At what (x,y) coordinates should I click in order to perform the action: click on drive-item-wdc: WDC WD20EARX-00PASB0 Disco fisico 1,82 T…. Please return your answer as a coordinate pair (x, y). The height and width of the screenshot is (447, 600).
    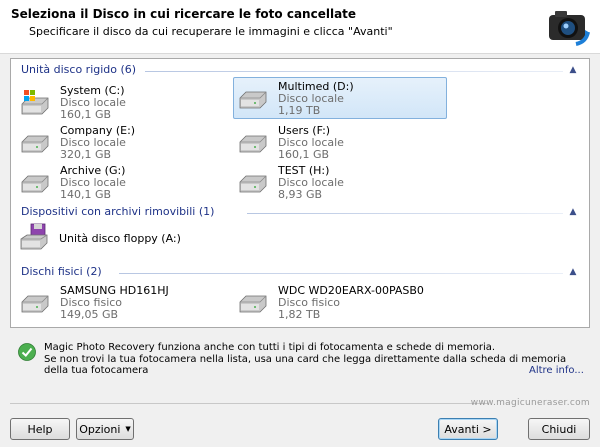
    Looking at the image, I should click on (340, 301).